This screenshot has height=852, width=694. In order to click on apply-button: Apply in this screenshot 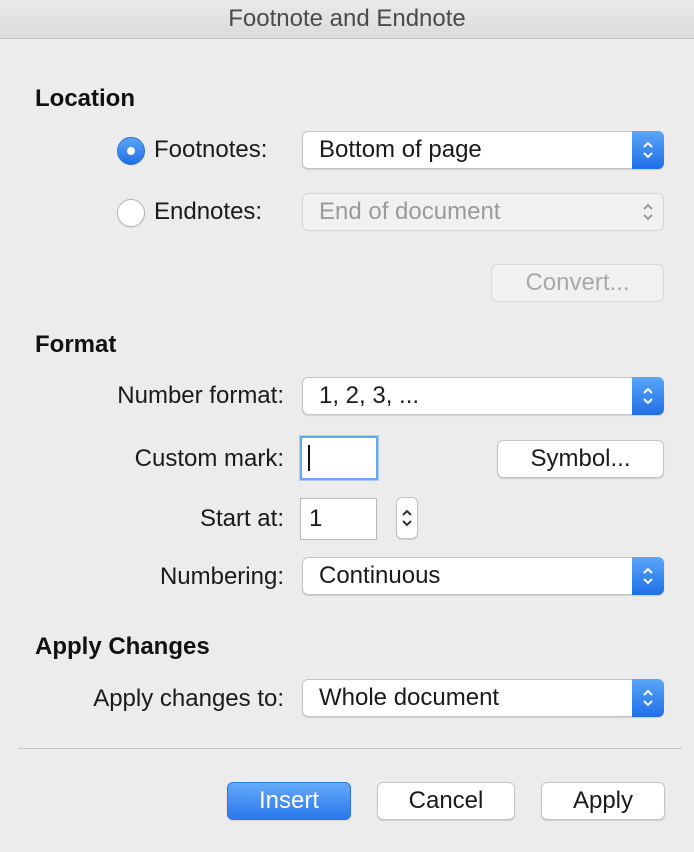, I will do `click(603, 801)`.